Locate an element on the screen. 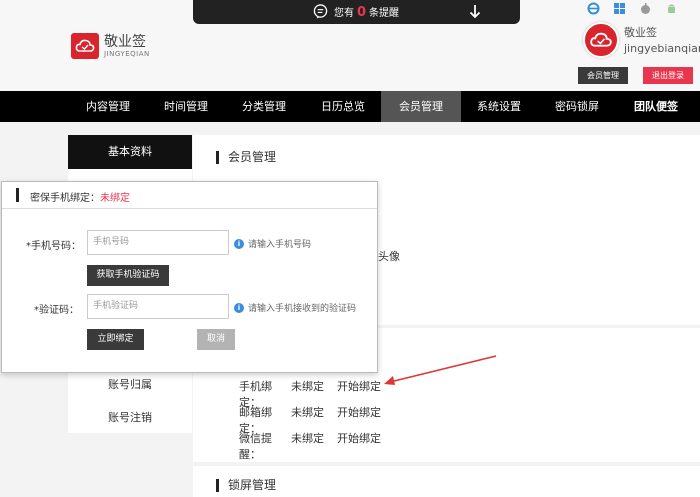  sidebar-item-account-cancel: 账号注销 is located at coordinates (130, 417).